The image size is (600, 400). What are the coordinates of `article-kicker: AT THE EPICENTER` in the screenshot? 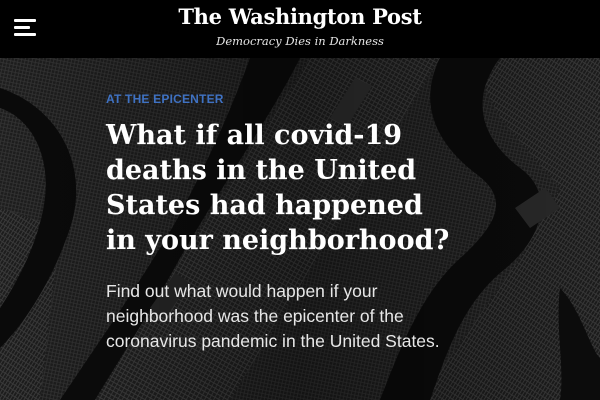 It's located at (326, 99).